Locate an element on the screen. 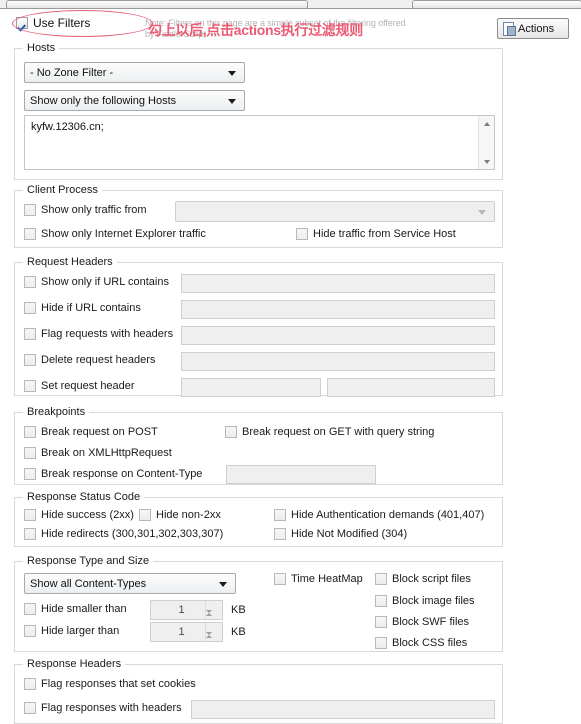  break-request-on-get-row: Break request on GET with query string is located at coordinates (329, 432).